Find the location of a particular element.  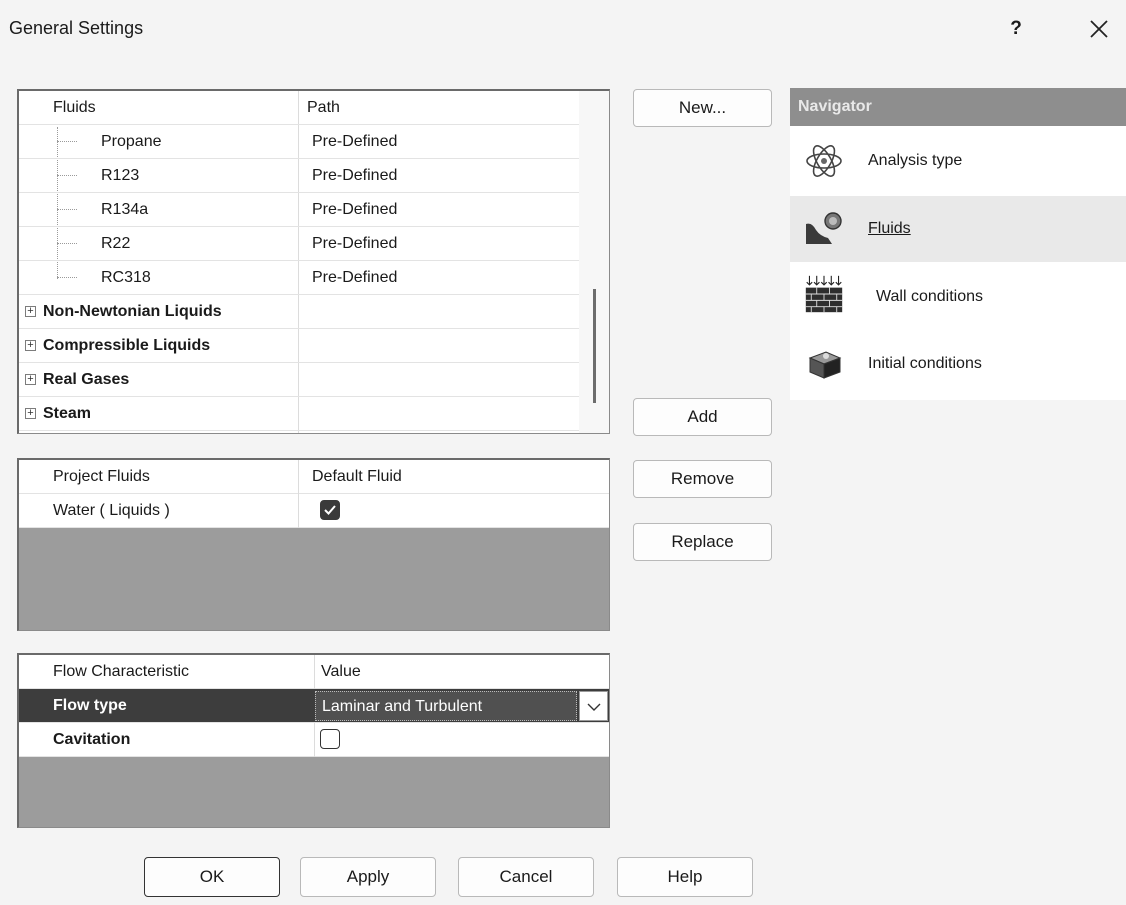

fluid-name: RC318 is located at coordinates (126, 277).